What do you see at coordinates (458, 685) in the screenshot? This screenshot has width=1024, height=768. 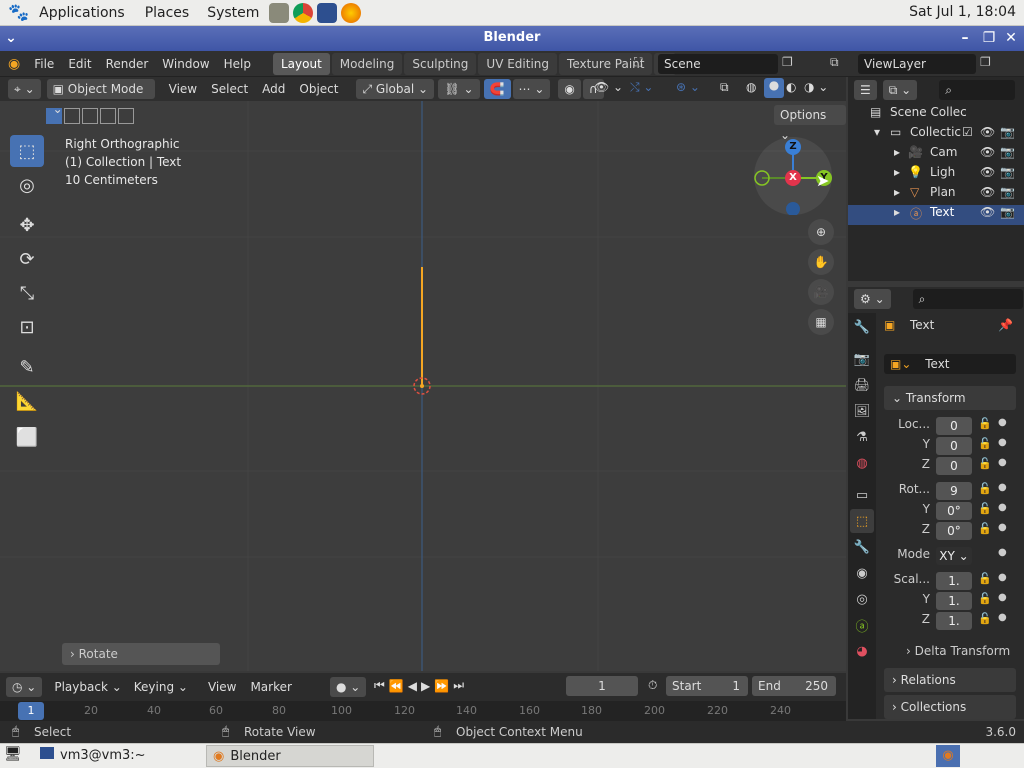 I see `jump-end-icon: ⏭` at bounding box center [458, 685].